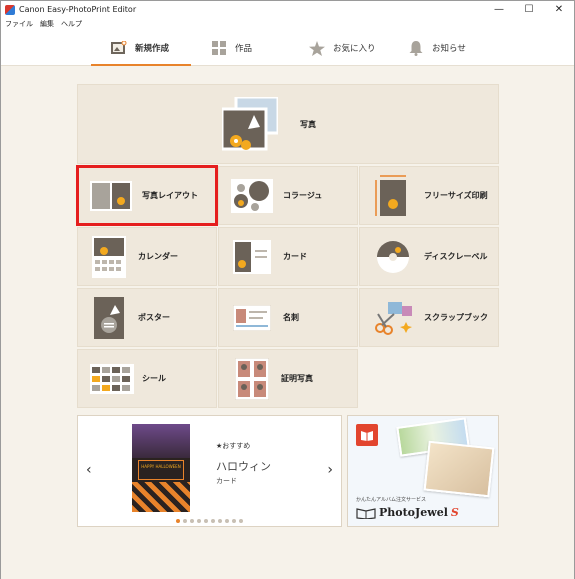  What do you see at coordinates (78, 9) in the screenshot?
I see `window-title: Canon Easy-PhotoPrint Editor` at bounding box center [78, 9].